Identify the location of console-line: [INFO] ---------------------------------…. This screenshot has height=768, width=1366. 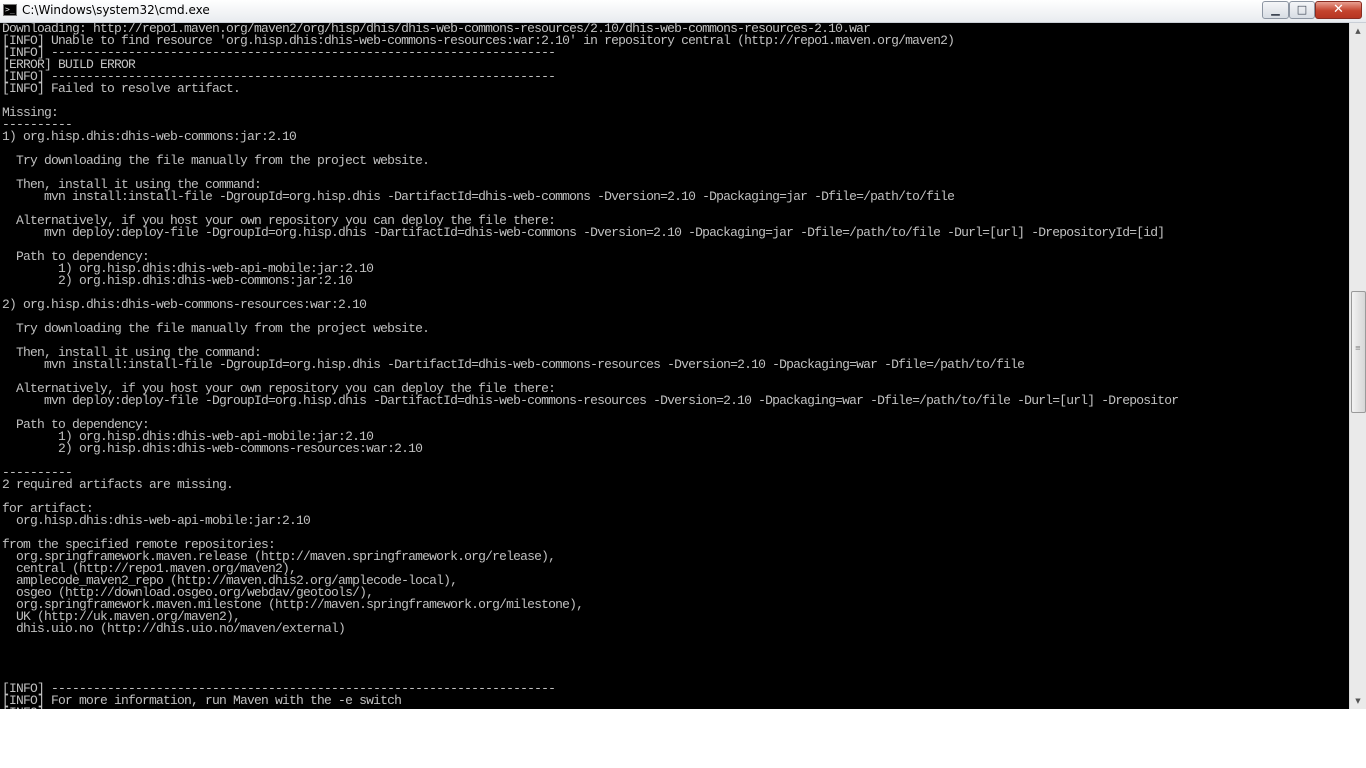
(279, 52).